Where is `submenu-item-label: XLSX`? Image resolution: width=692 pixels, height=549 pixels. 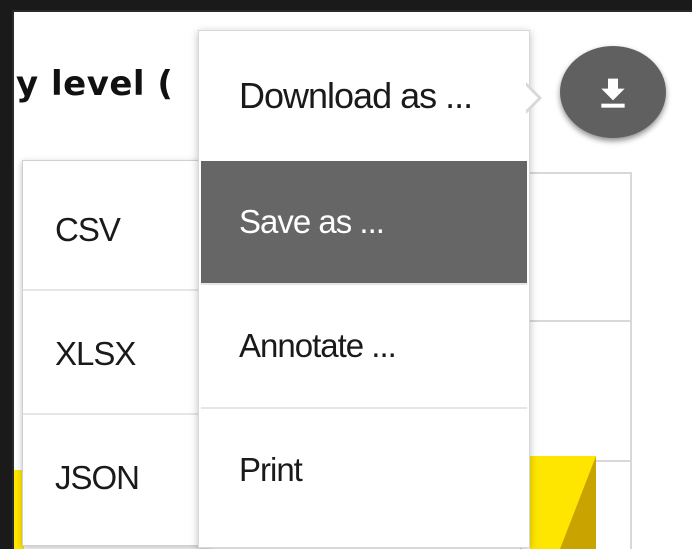 submenu-item-label: XLSX is located at coordinates (95, 353).